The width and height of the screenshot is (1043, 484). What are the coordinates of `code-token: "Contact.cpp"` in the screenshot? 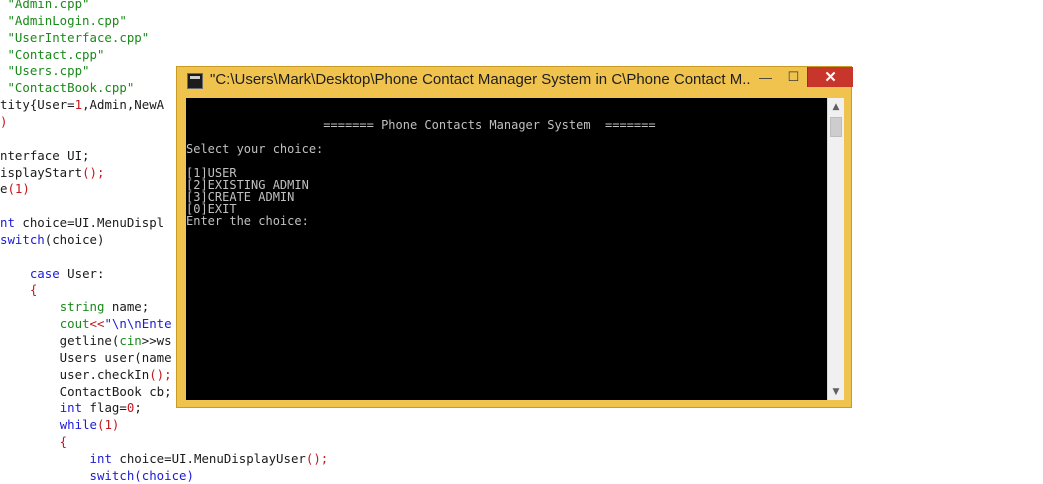 It's located at (52, 54).